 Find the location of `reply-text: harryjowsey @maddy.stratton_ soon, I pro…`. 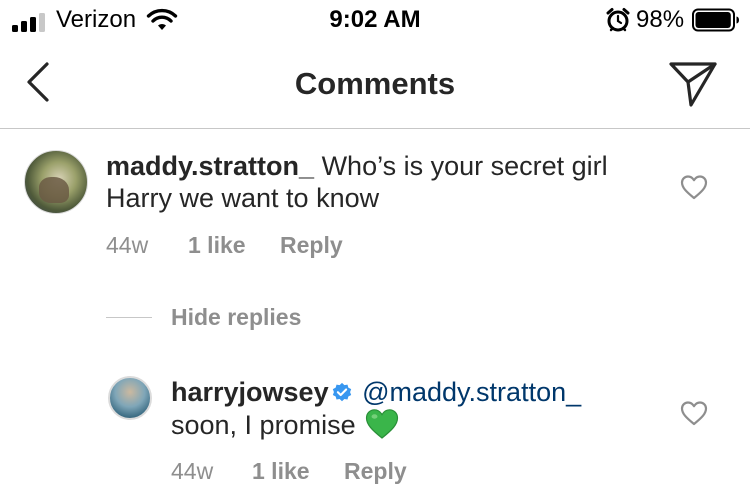

reply-text: harryjowsey @maddy.stratton_ soon, I pro… is located at coordinates (411, 408).